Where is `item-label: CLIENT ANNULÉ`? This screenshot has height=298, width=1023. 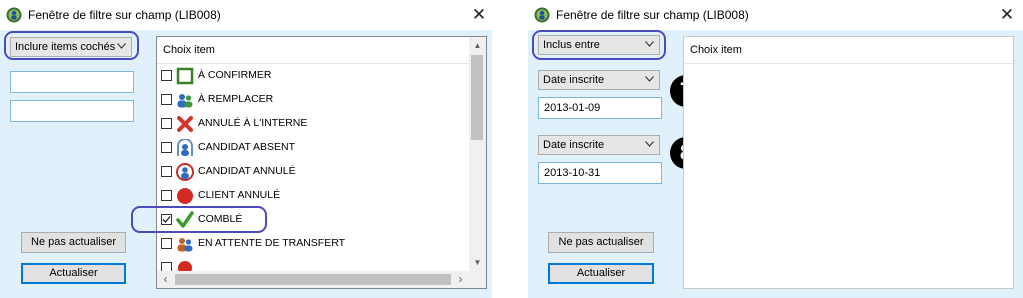
item-label: CLIENT ANNULÉ is located at coordinates (239, 195).